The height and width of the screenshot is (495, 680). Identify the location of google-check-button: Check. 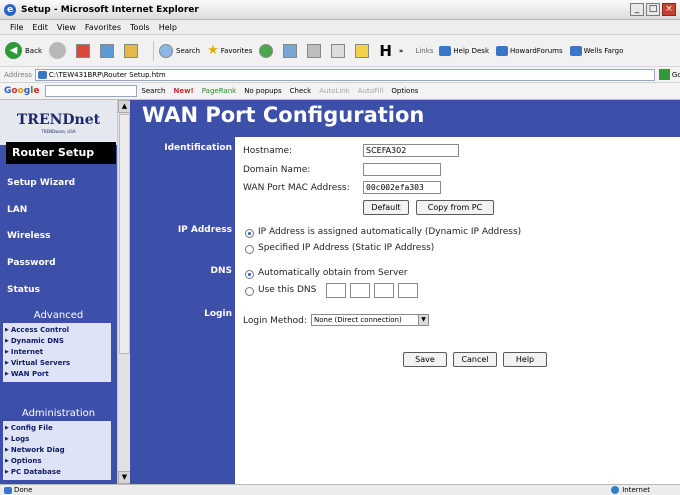
(301, 91).